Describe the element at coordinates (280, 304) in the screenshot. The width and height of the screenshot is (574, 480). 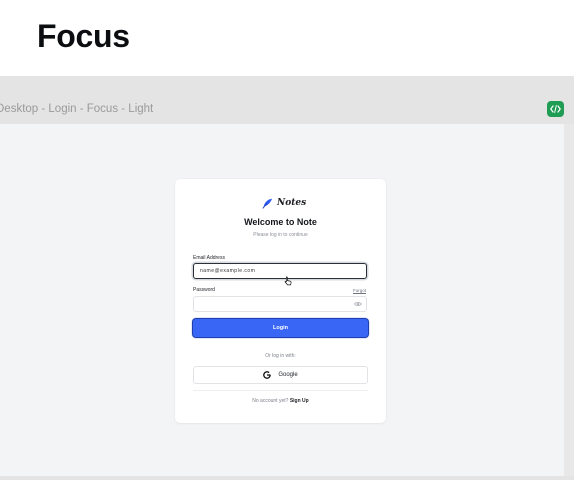
I see `password-field` at that location.